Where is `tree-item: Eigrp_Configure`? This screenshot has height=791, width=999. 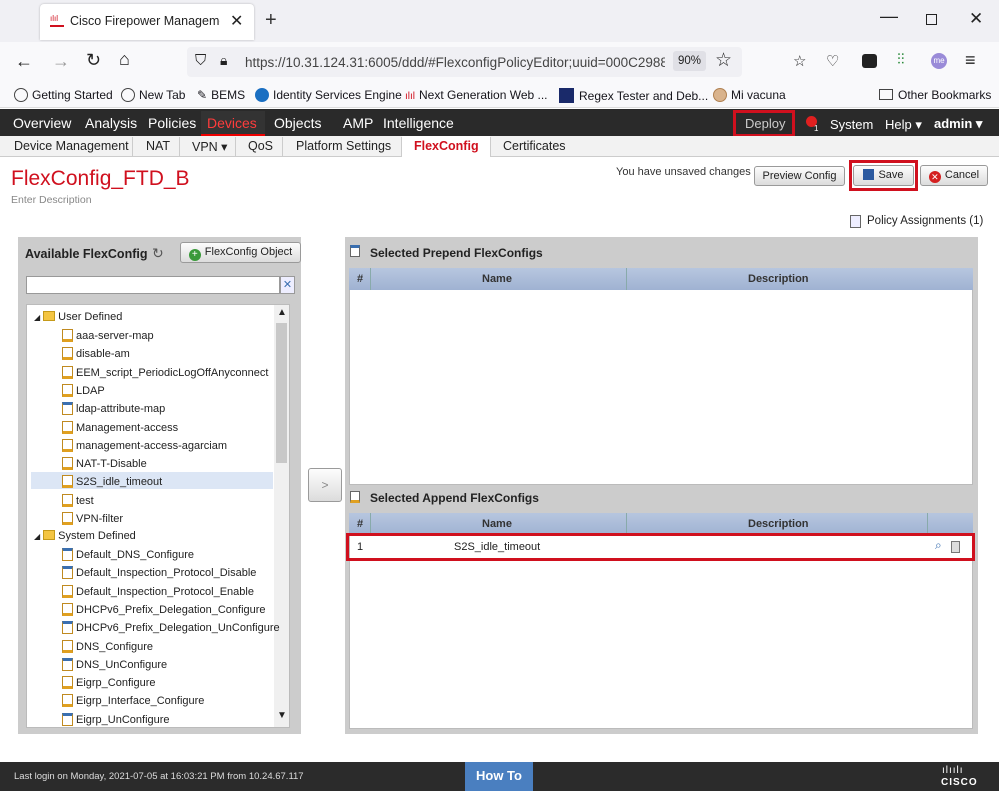
tree-item: Eigrp_Configure is located at coordinates (109, 683).